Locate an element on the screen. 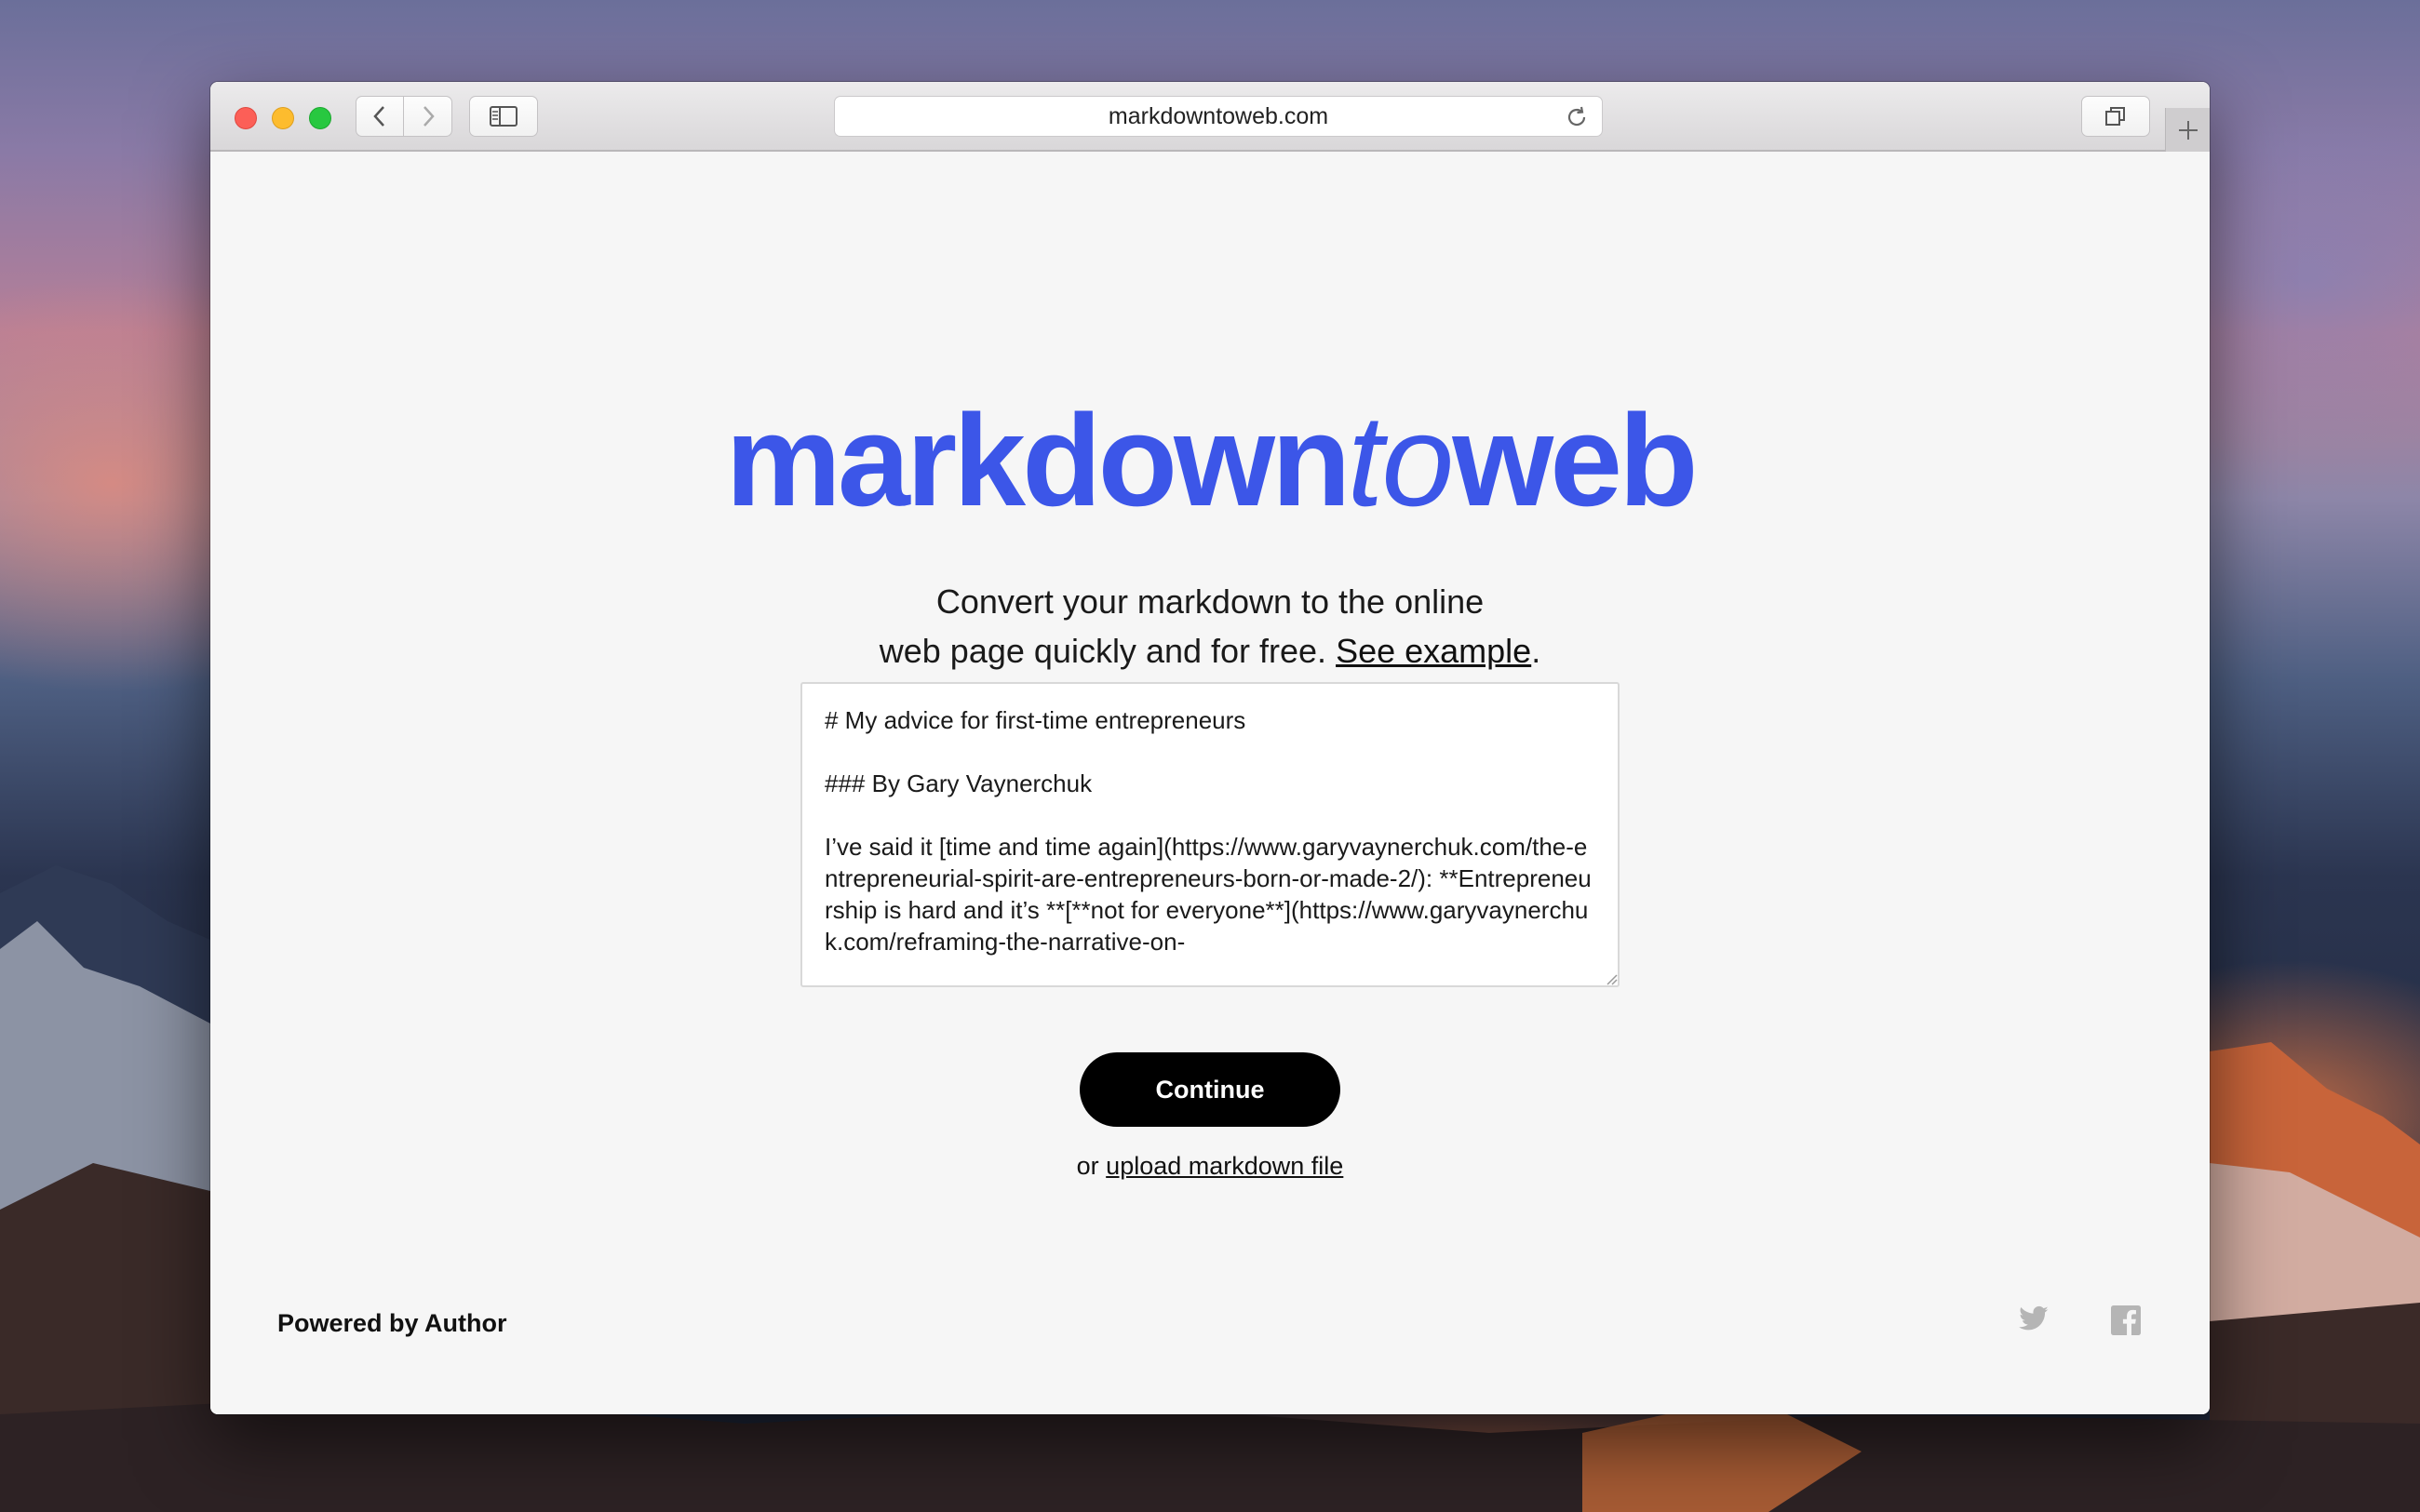 The image size is (2420, 1512). site-logo: markdowntoweb is located at coordinates (1210, 460).